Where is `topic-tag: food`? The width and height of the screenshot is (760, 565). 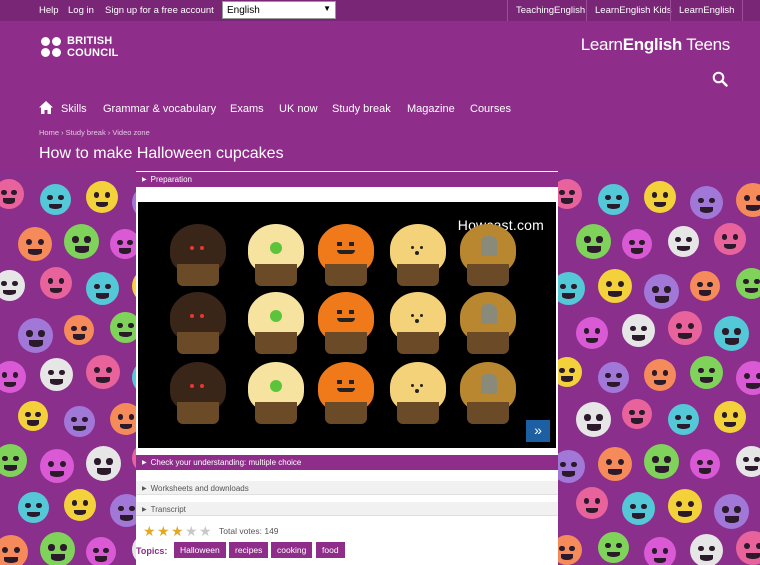 topic-tag: food is located at coordinates (330, 550).